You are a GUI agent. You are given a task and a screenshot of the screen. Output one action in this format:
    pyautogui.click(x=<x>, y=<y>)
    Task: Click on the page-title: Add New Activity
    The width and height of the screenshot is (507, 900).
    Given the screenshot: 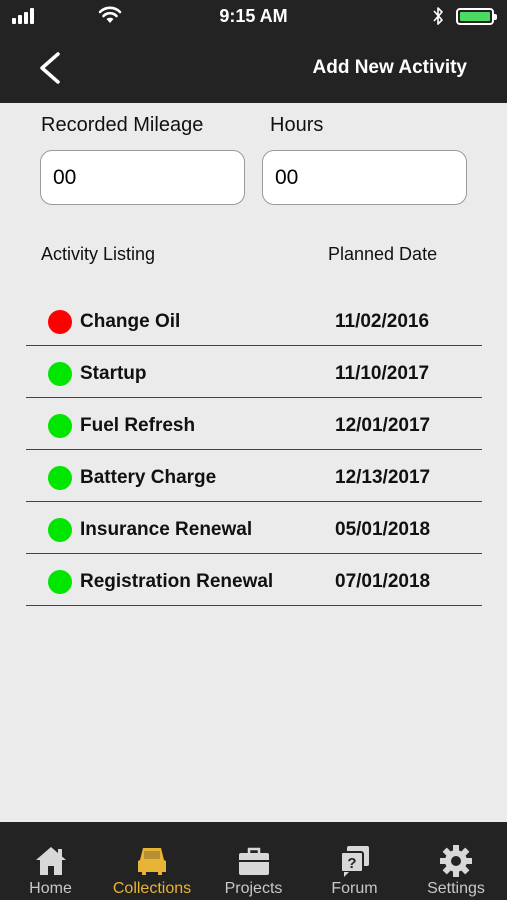 What is the action you would take?
    pyautogui.click(x=390, y=67)
    